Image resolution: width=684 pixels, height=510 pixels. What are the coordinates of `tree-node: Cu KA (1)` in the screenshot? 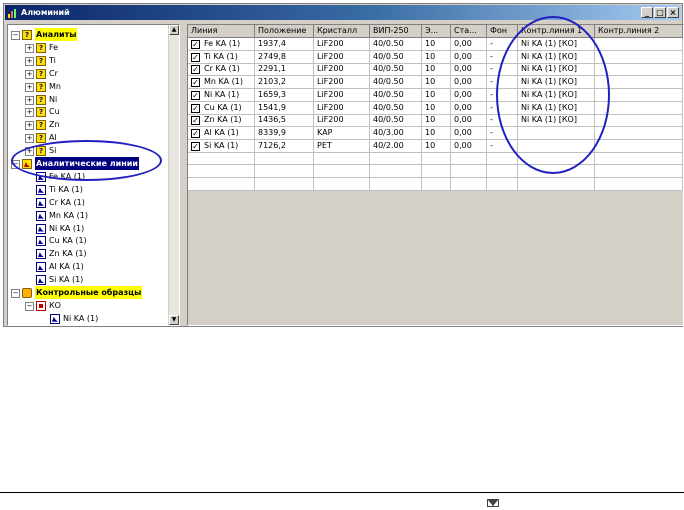 It's located at (88, 240).